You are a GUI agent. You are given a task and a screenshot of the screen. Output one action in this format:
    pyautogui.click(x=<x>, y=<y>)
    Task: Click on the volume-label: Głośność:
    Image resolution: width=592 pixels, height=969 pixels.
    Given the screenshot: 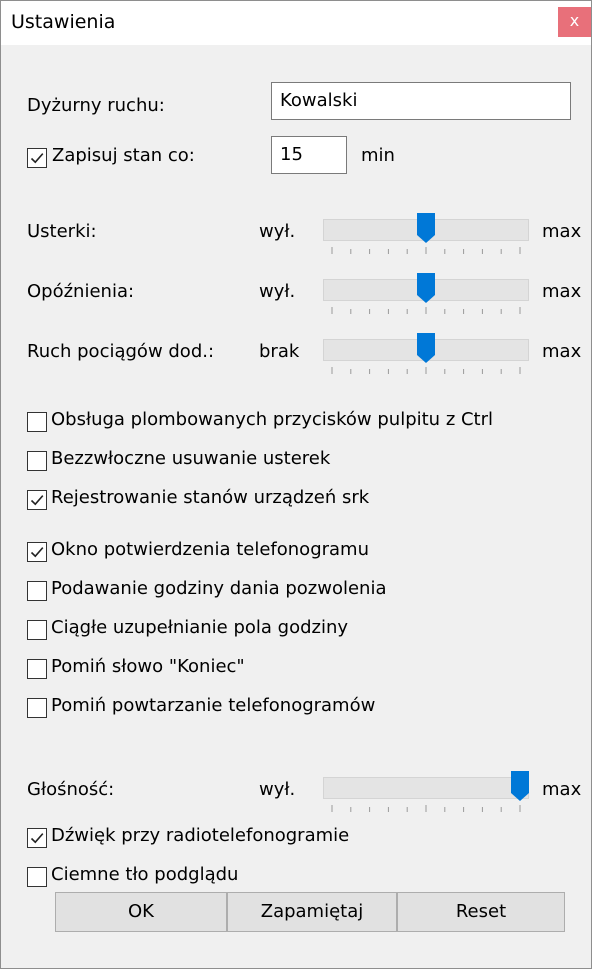 What is the action you would take?
    pyautogui.click(x=71, y=789)
    